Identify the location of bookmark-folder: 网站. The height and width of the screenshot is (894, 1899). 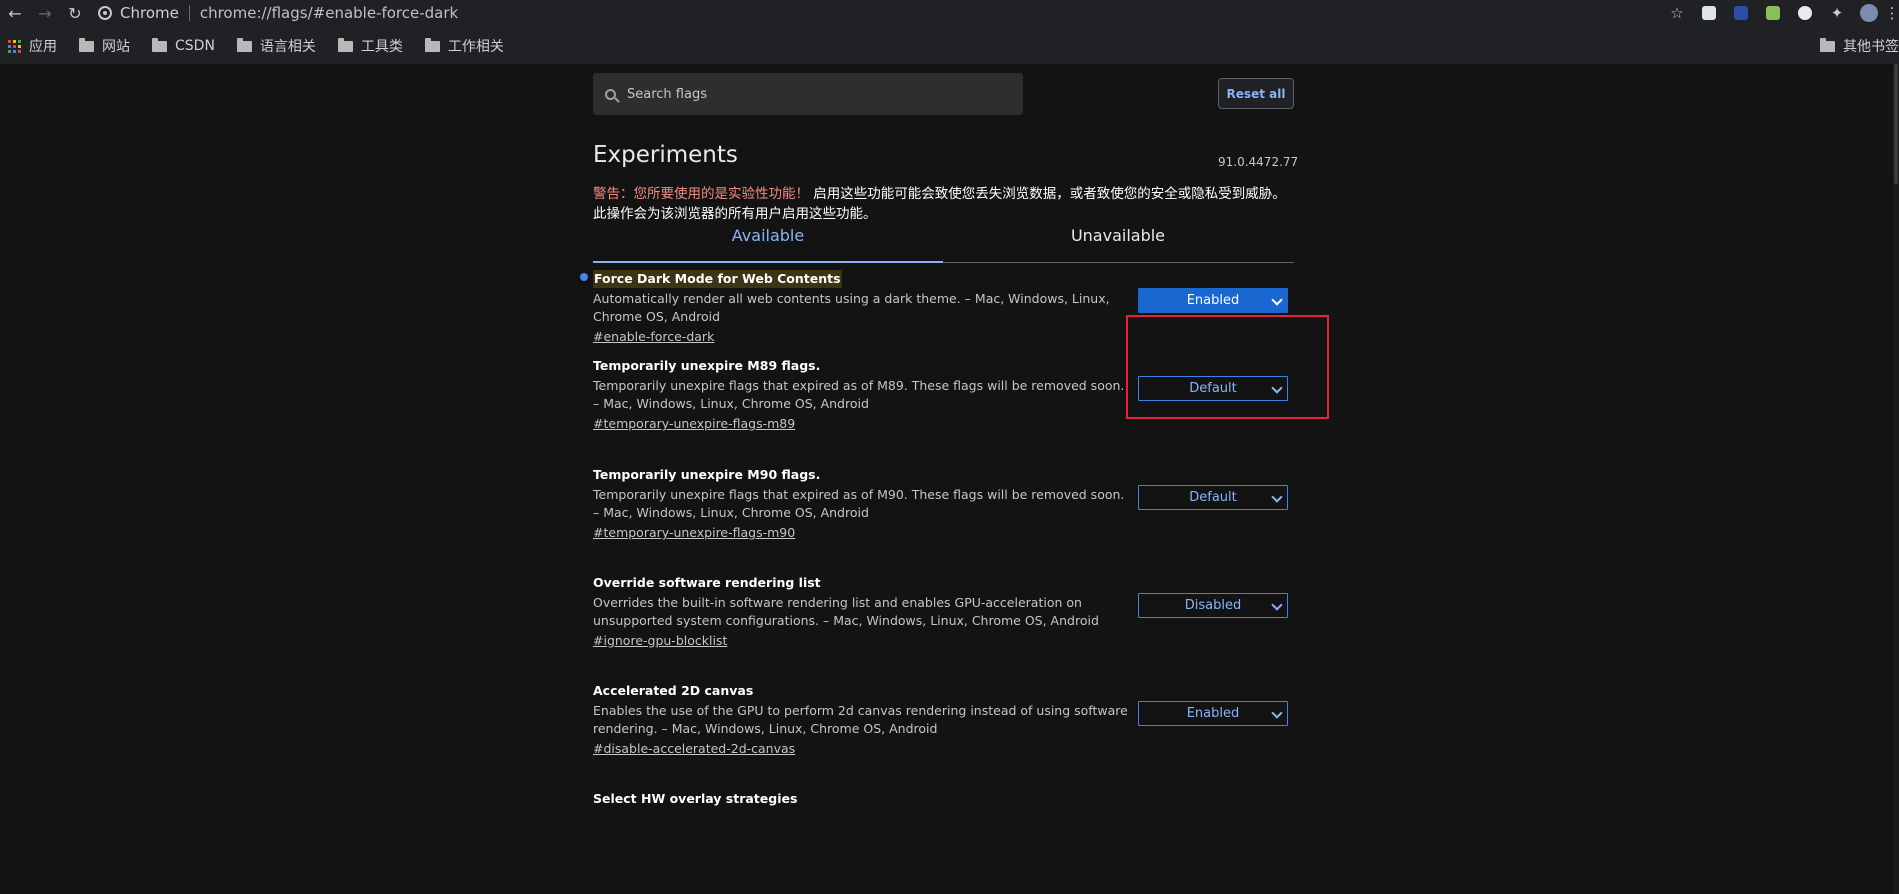
(104, 46).